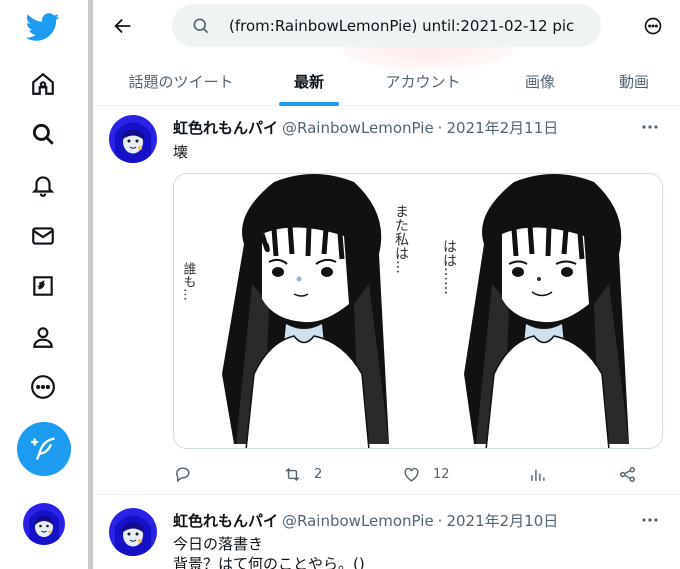 The width and height of the screenshot is (680, 569). Describe the element at coordinates (43, 337) in the screenshot. I see `profile-icon` at that location.